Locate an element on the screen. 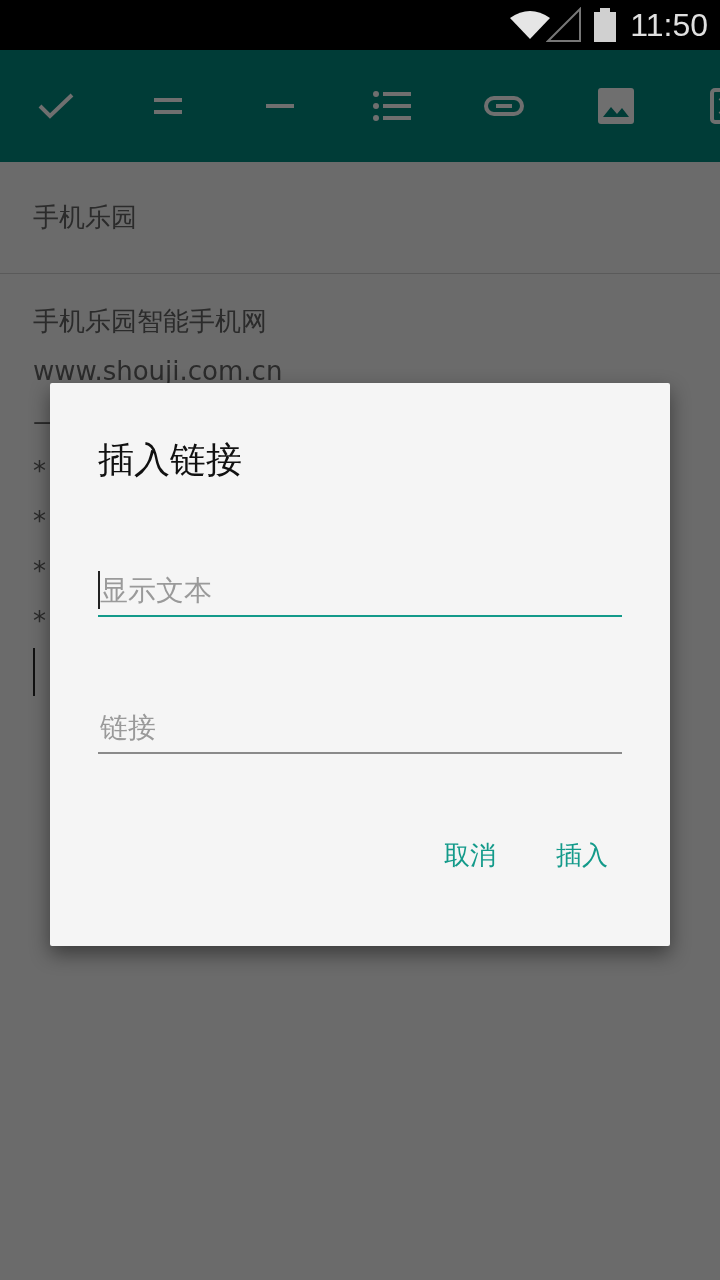 This screenshot has height=1280, width=720. note-line: www.shouji.com.cn is located at coordinates (158, 371).